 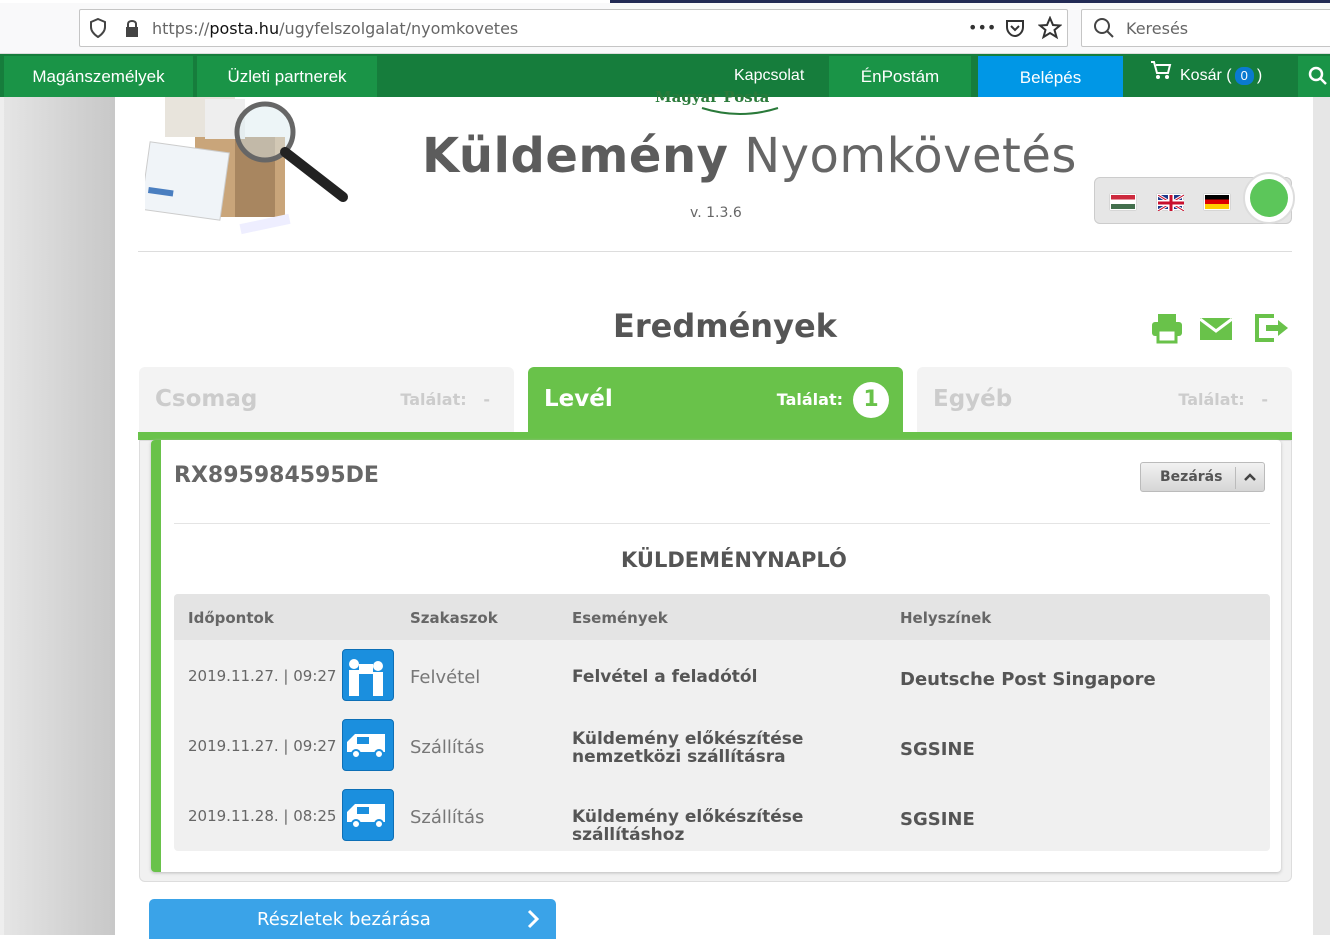 I want to click on login-button: Belépés, so click(x=1050, y=76).